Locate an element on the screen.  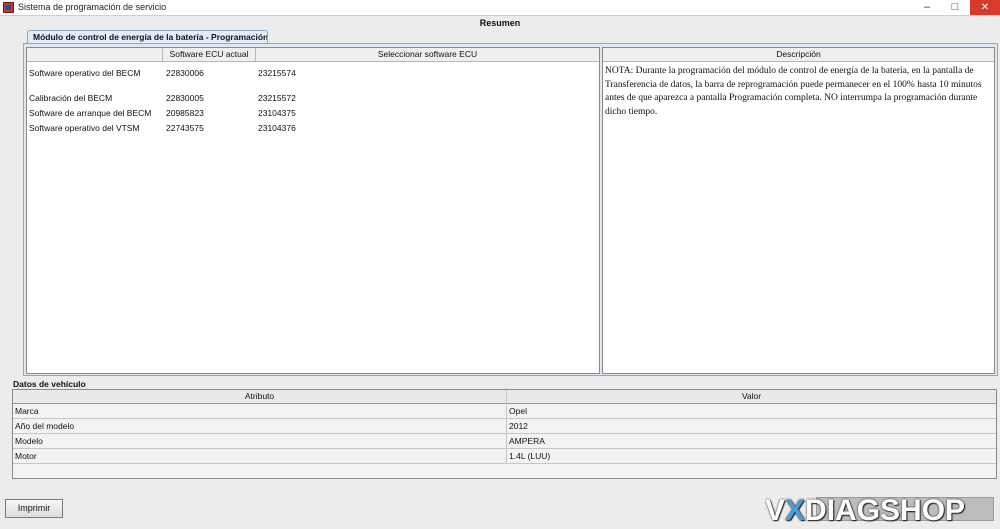
description-header: Descripción is located at coordinates (798, 55).